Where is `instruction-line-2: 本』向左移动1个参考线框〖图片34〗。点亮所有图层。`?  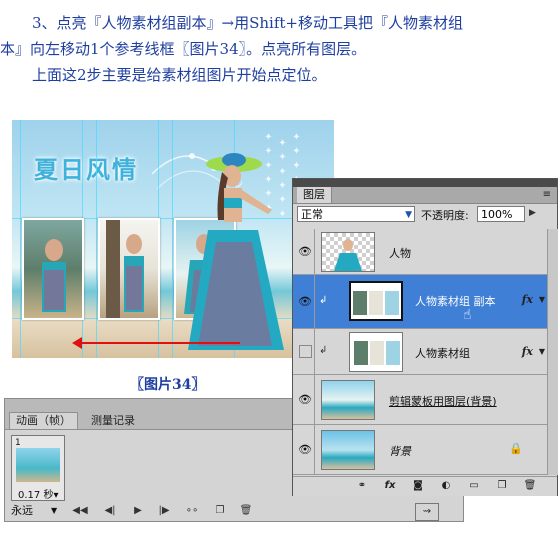 instruction-line-2: 本』向左移动1个参考线框〖图片34〗。点亮所有图层。 is located at coordinates (183, 49).